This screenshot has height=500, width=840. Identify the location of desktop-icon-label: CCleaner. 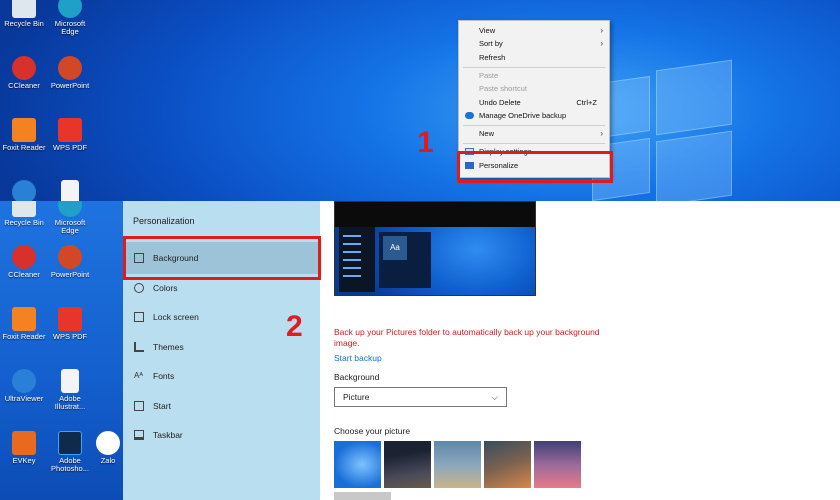
(24, 274).